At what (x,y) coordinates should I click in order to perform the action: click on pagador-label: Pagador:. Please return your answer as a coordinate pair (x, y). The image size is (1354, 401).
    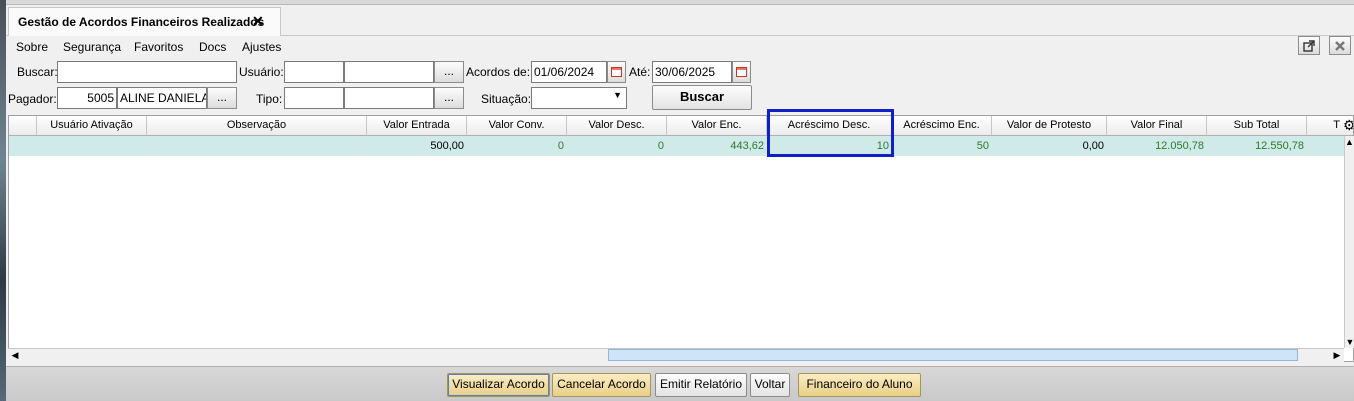
    Looking at the image, I should click on (32, 99).